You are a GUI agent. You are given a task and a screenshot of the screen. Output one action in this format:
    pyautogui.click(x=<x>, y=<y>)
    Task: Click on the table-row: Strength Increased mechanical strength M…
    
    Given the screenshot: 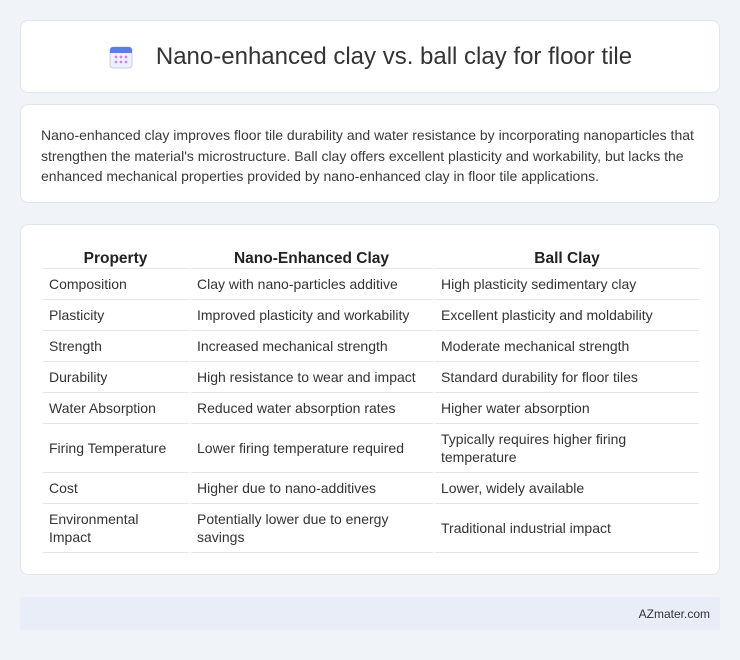 What is the action you would take?
    pyautogui.click(x=371, y=346)
    